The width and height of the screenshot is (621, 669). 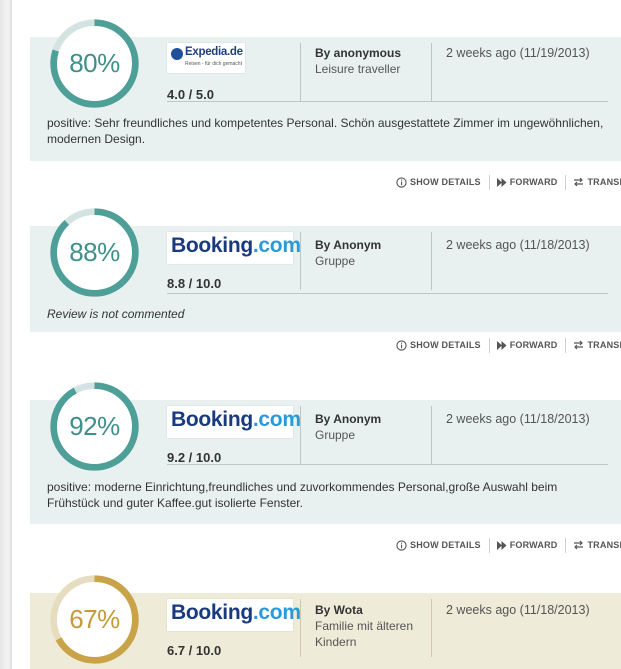 I want to click on rating-percent: 80%, so click(x=94, y=63).